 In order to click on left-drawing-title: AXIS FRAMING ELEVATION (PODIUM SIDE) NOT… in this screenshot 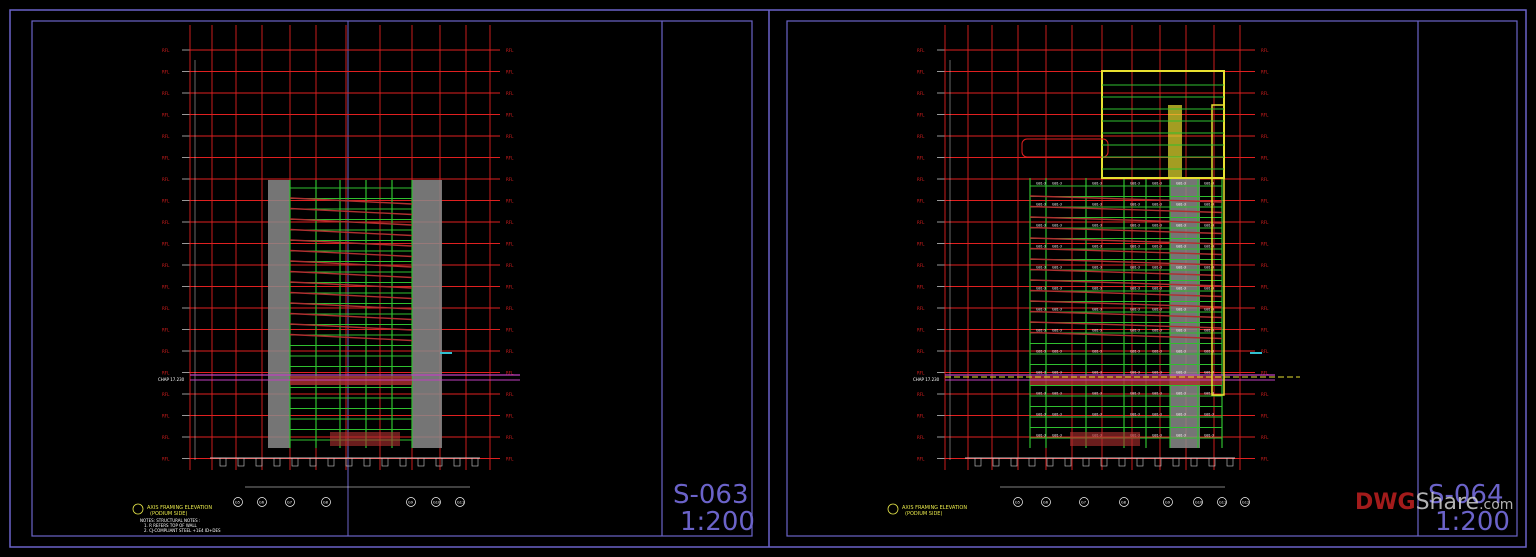, I will do `click(176, 518)`.